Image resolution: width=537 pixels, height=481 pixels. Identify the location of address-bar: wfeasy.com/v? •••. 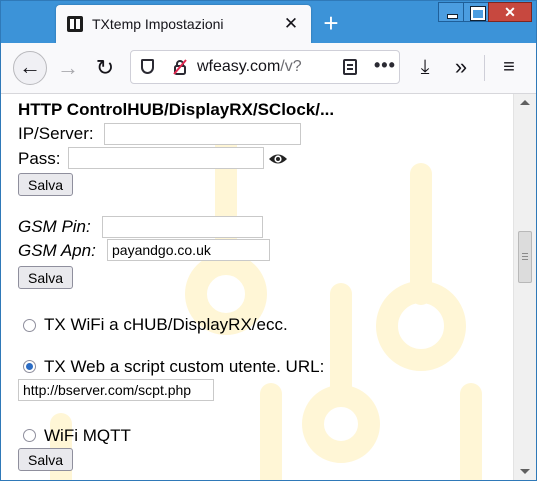
(265, 67).